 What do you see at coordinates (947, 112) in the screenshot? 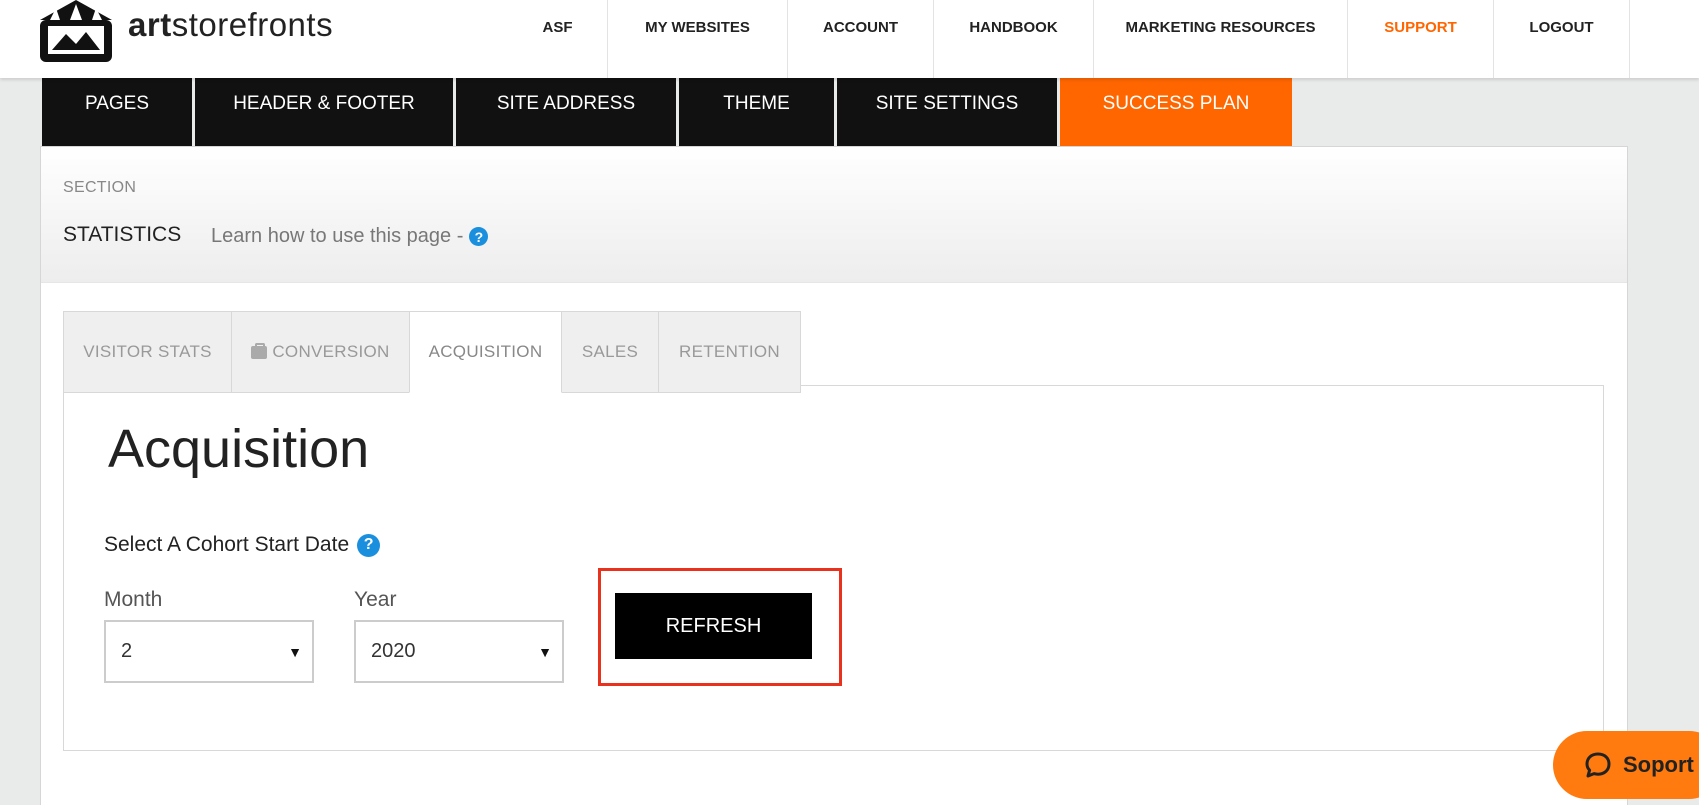
I see `tab-site-settings: SITE SETTINGS` at bounding box center [947, 112].